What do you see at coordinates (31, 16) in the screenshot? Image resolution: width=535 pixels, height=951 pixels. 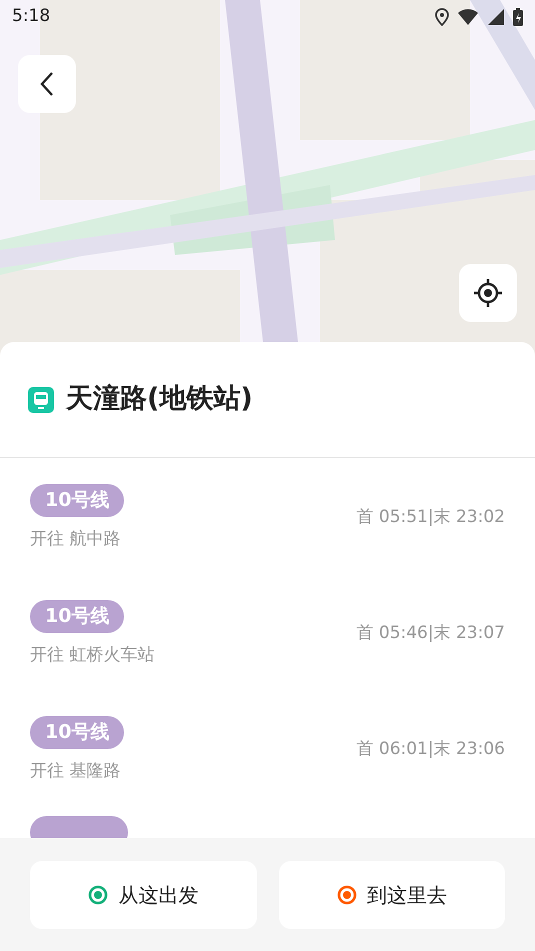 I see `status-time: 5:18` at bounding box center [31, 16].